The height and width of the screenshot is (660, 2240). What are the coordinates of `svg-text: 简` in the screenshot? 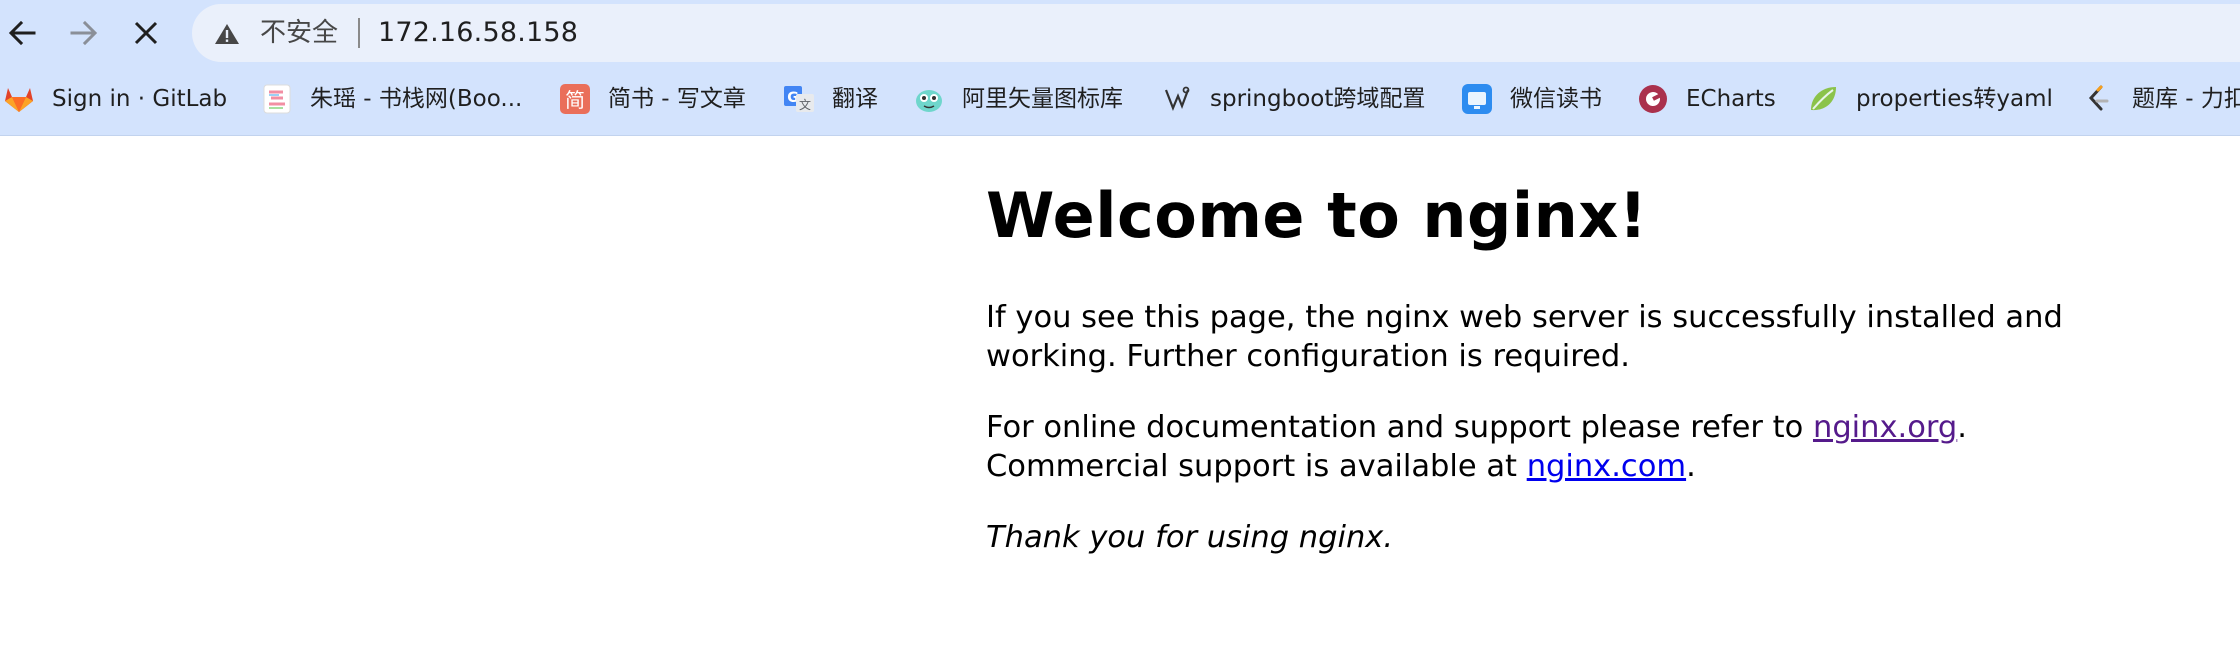 It's located at (575, 100).